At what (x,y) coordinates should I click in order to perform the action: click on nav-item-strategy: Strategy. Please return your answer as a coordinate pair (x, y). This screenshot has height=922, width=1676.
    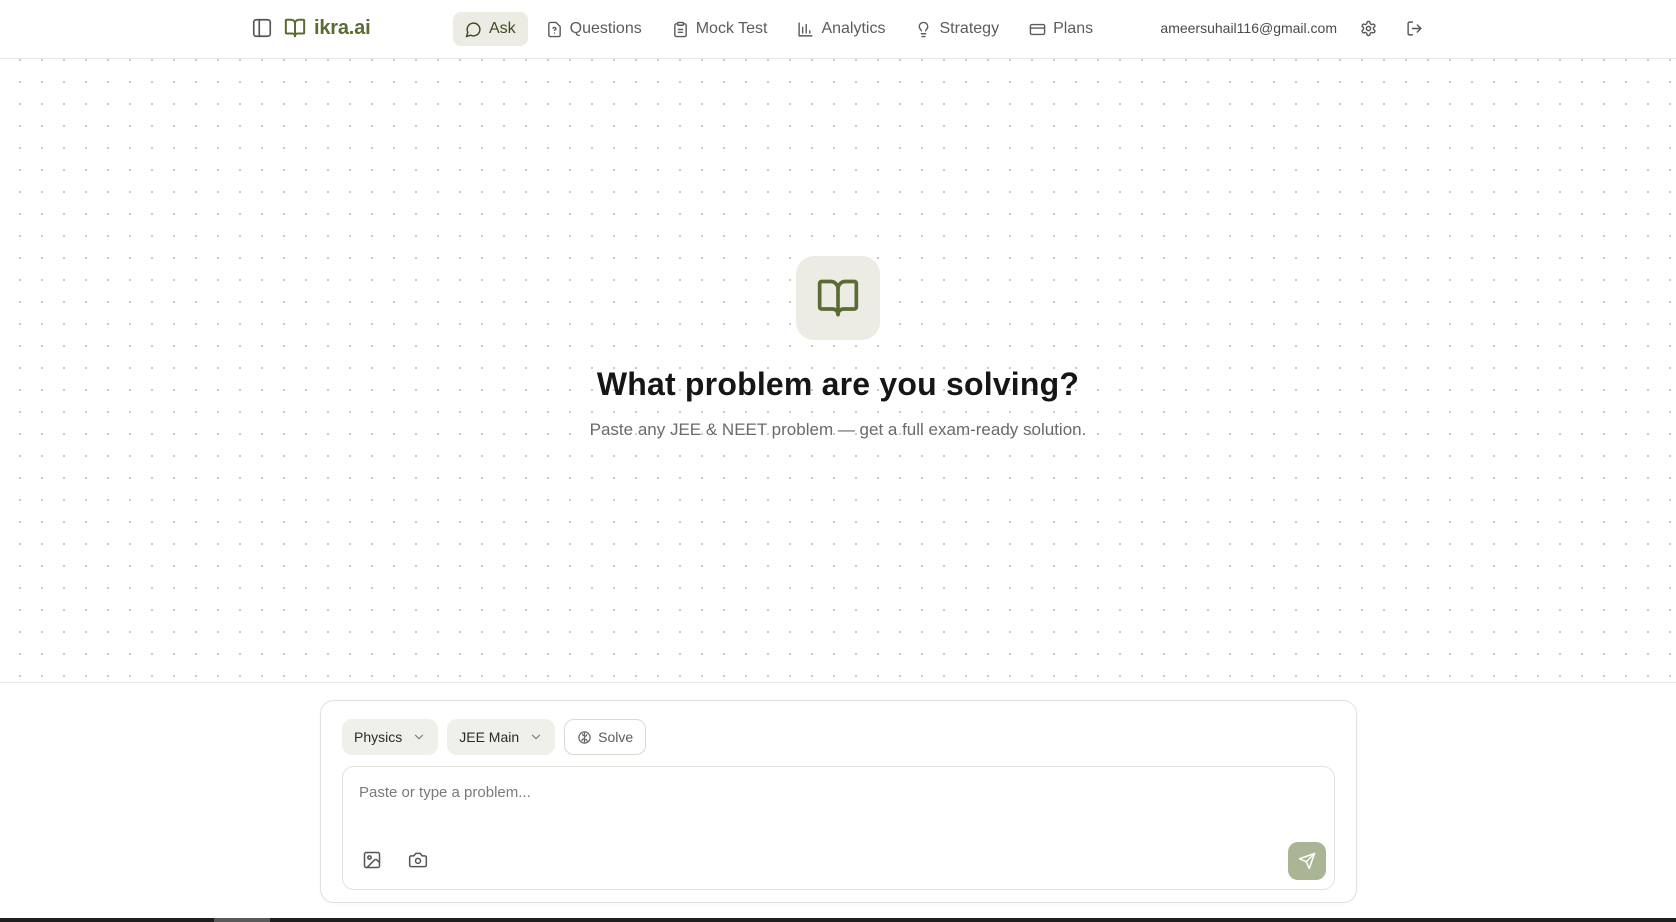
    Looking at the image, I should click on (957, 29).